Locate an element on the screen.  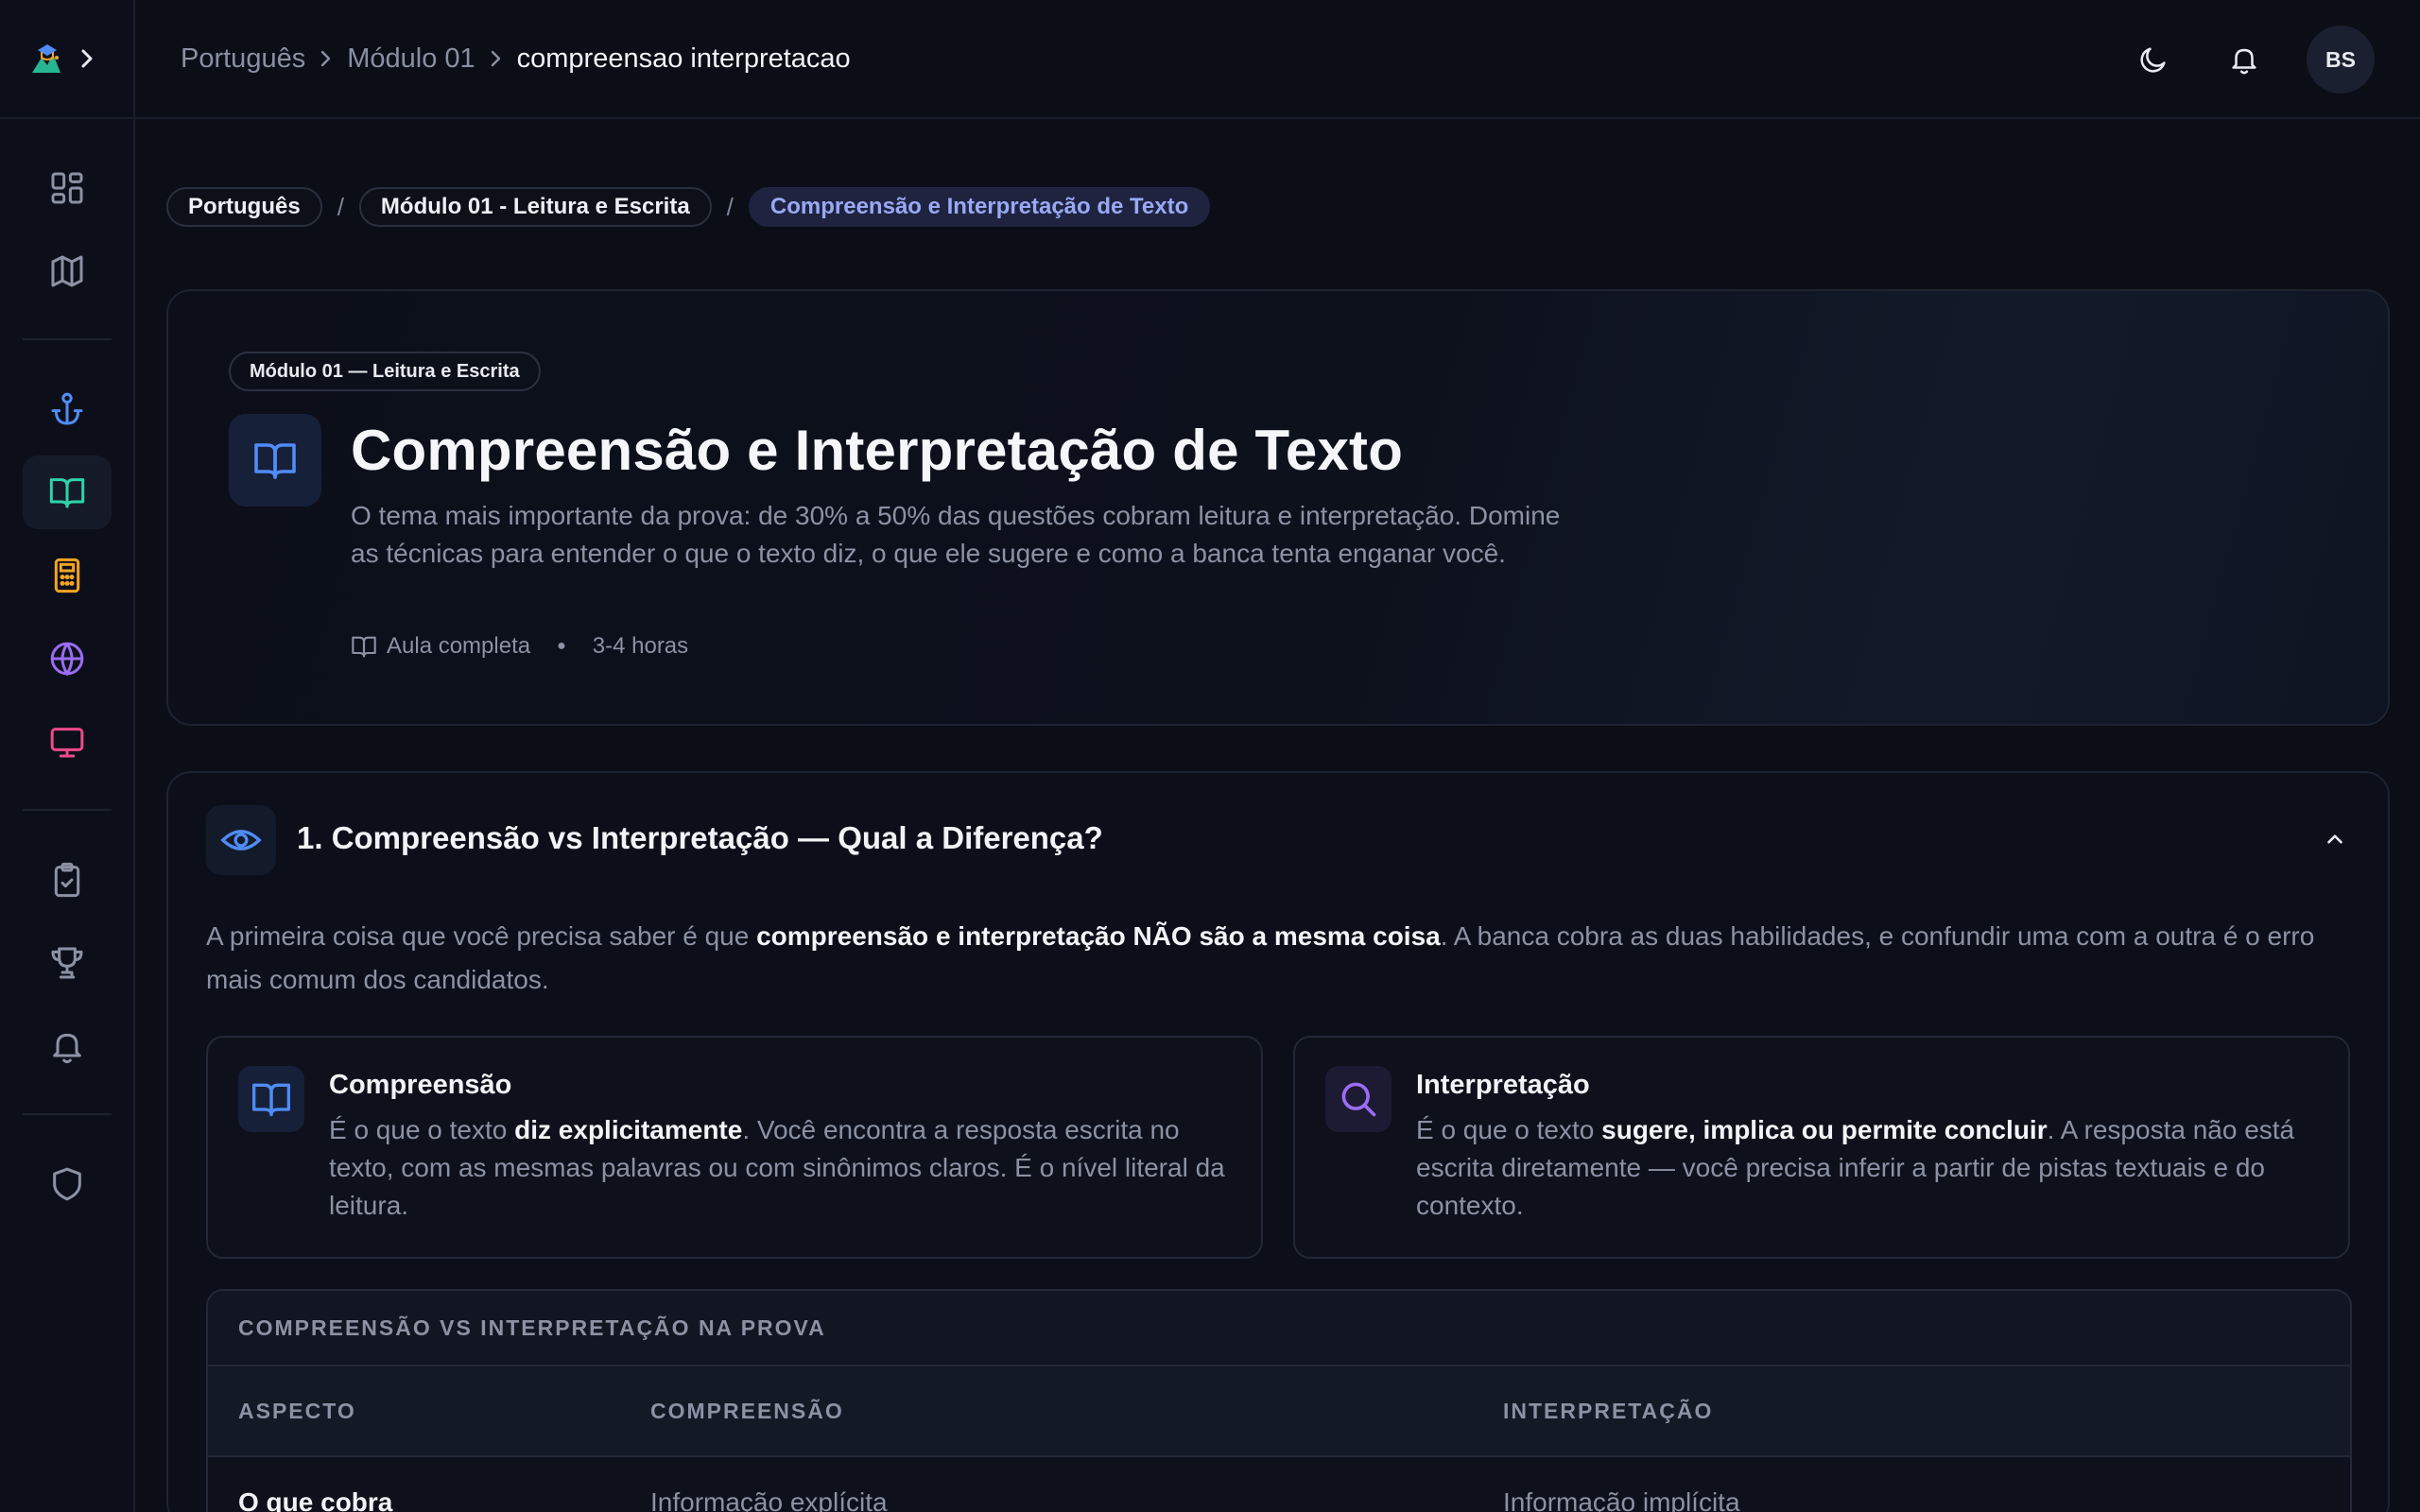
dashboard-icon is located at coordinates (67, 188).